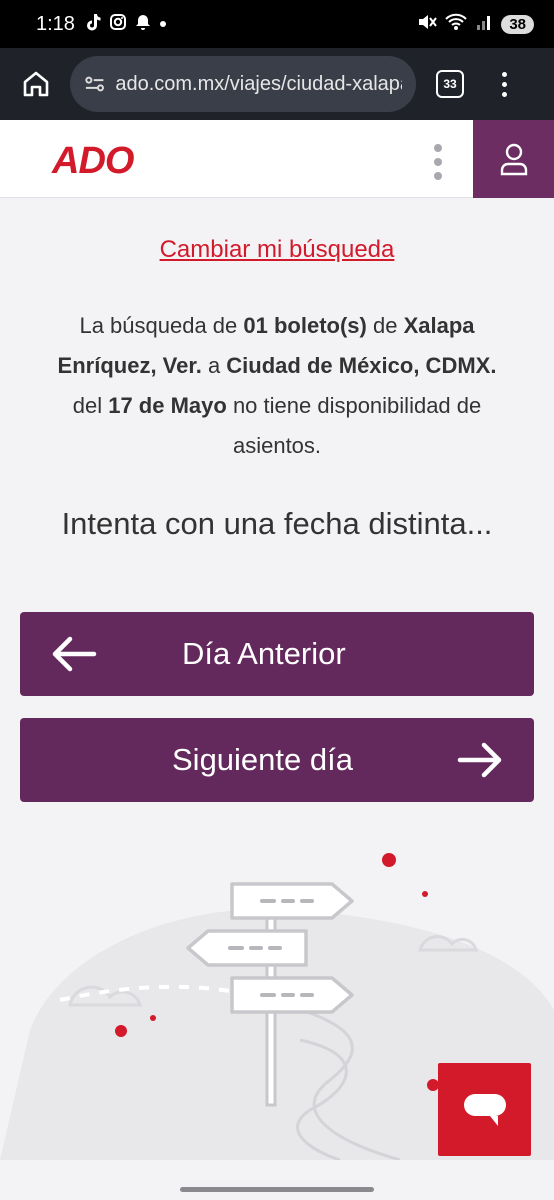  What do you see at coordinates (55, 23) in the screenshot?
I see `status-time: 1:18` at bounding box center [55, 23].